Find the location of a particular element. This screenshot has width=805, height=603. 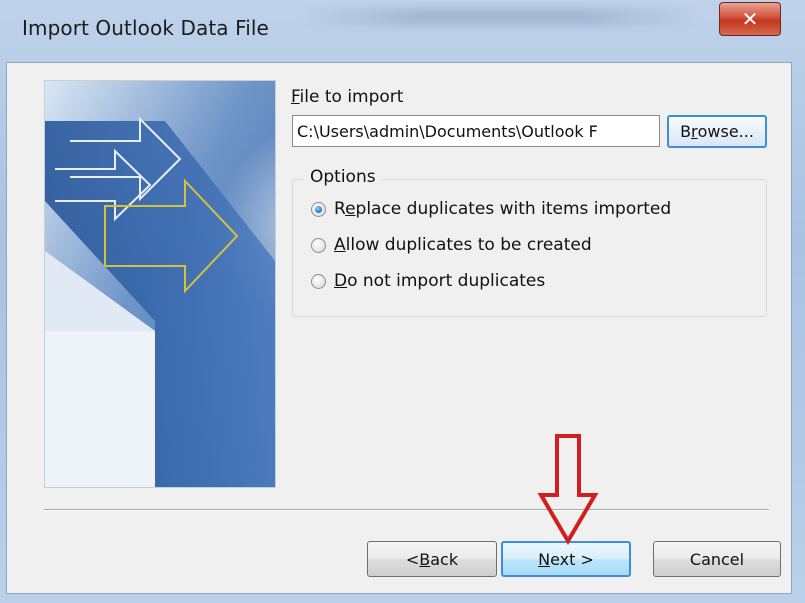

radio-checked-icon is located at coordinates (318, 209).